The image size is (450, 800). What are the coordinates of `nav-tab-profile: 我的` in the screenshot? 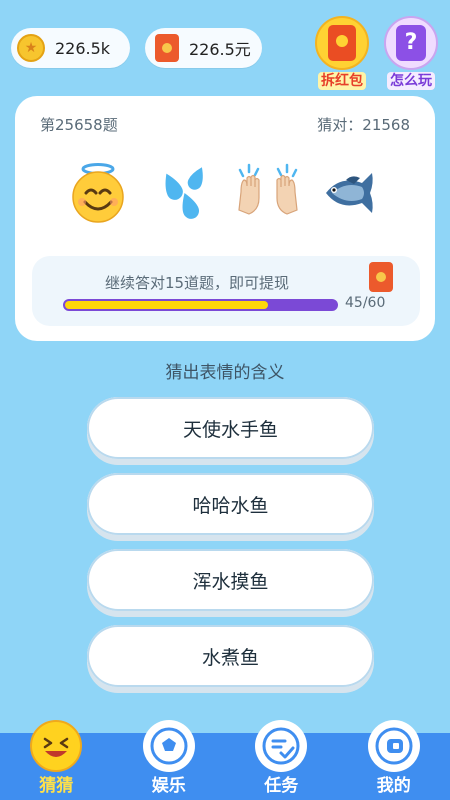 It's located at (394, 760).